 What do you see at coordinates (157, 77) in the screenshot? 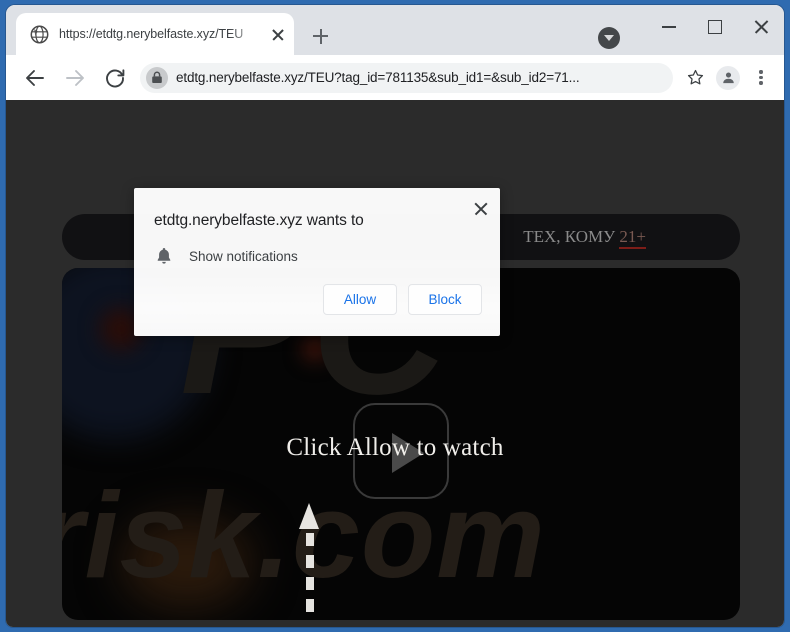
I see `lock-icon` at bounding box center [157, 77].